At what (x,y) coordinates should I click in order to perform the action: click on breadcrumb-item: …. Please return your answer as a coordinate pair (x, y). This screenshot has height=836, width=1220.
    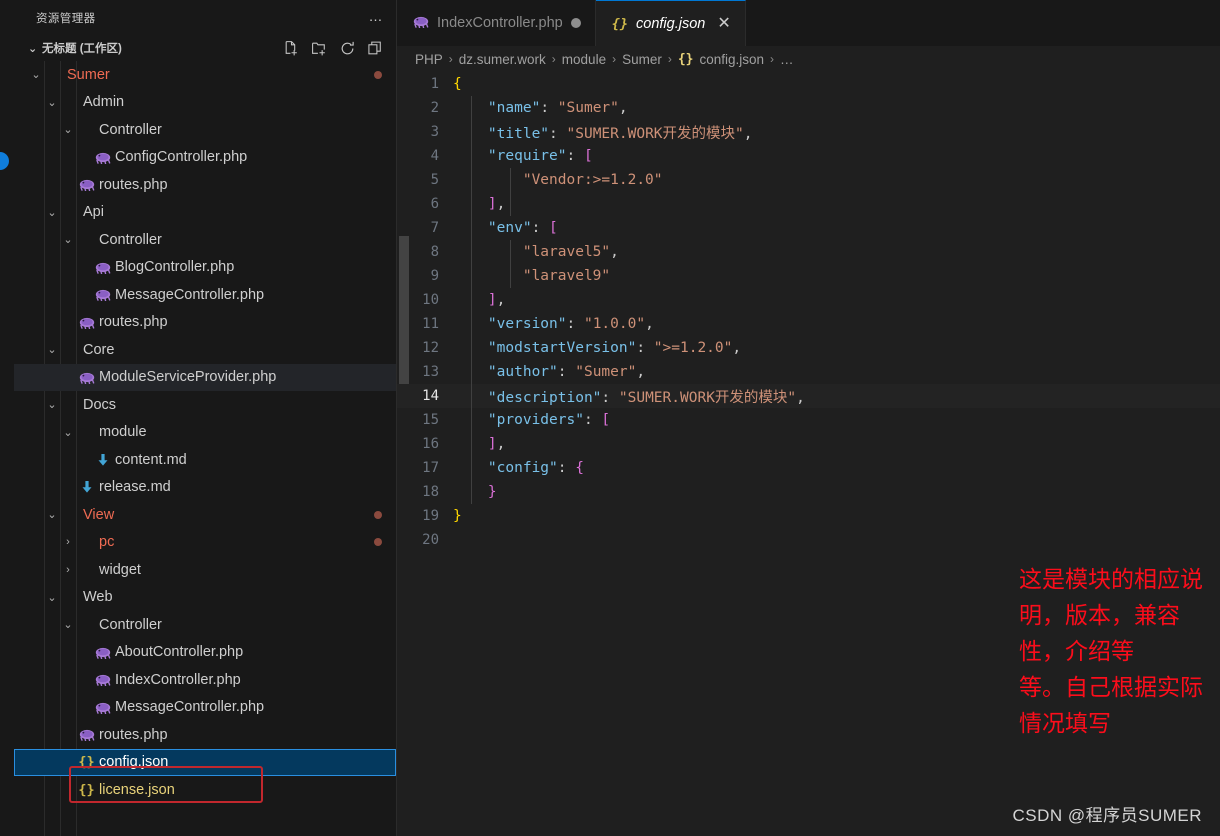
    Looking at the image, I should click on (787, 59).